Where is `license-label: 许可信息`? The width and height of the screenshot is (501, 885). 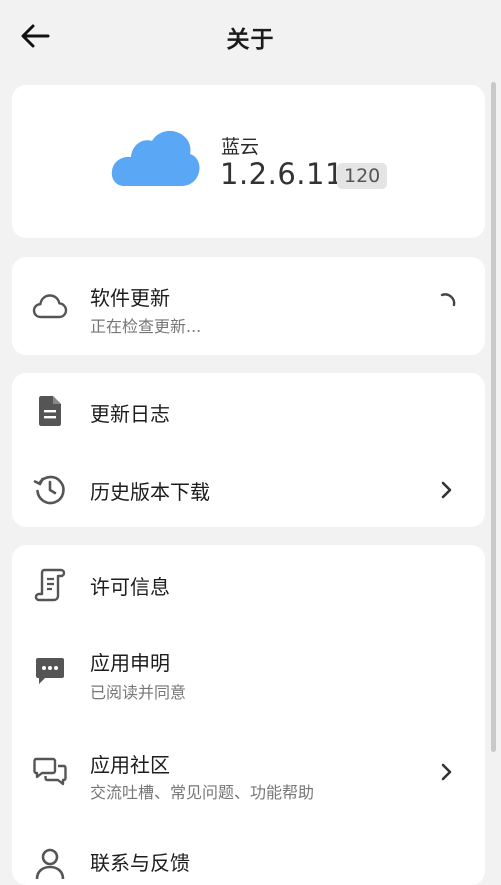 license-label: 许可信息 is located at coordinates (130, 587).